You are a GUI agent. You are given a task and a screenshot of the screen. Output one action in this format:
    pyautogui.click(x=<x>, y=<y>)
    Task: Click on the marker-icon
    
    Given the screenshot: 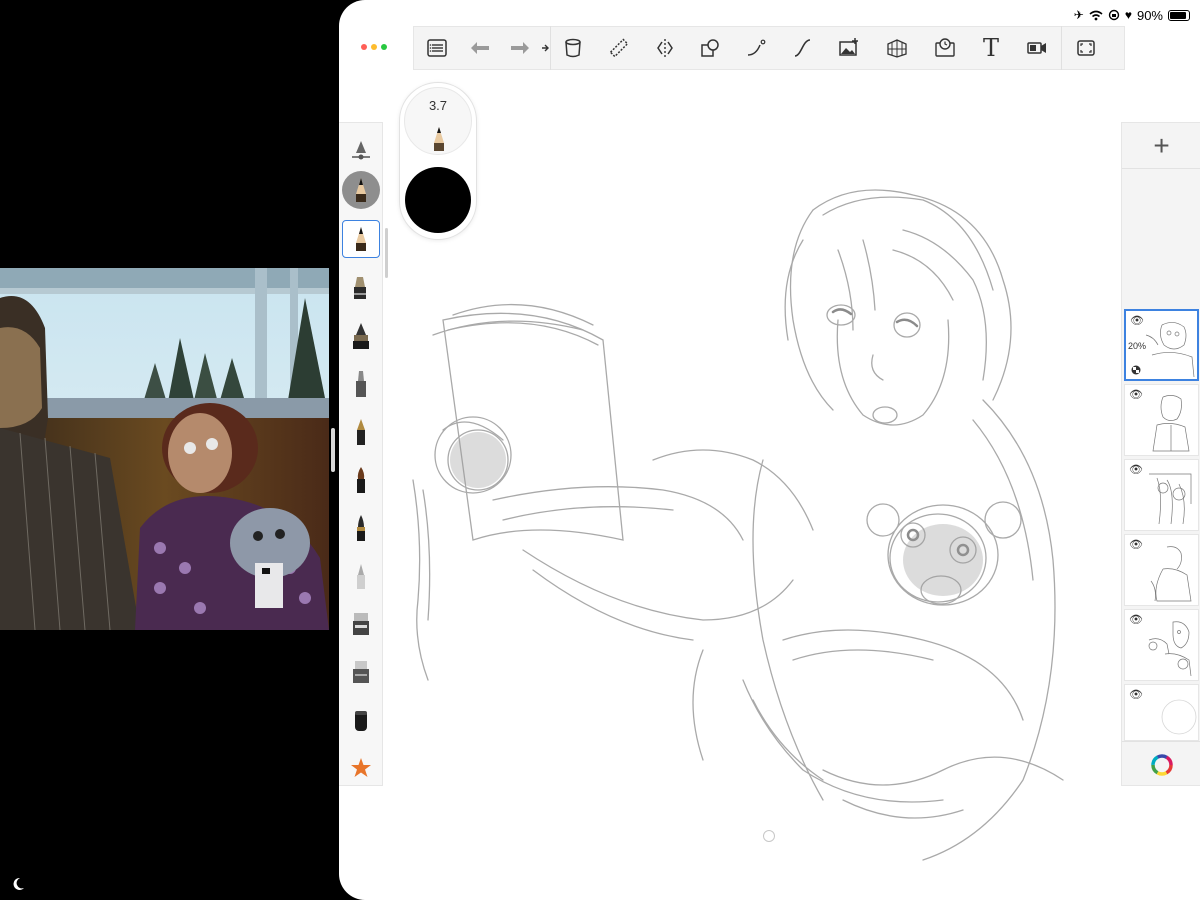 What is the action you would take?
    pyautogui.click(x=360, y=288)
    